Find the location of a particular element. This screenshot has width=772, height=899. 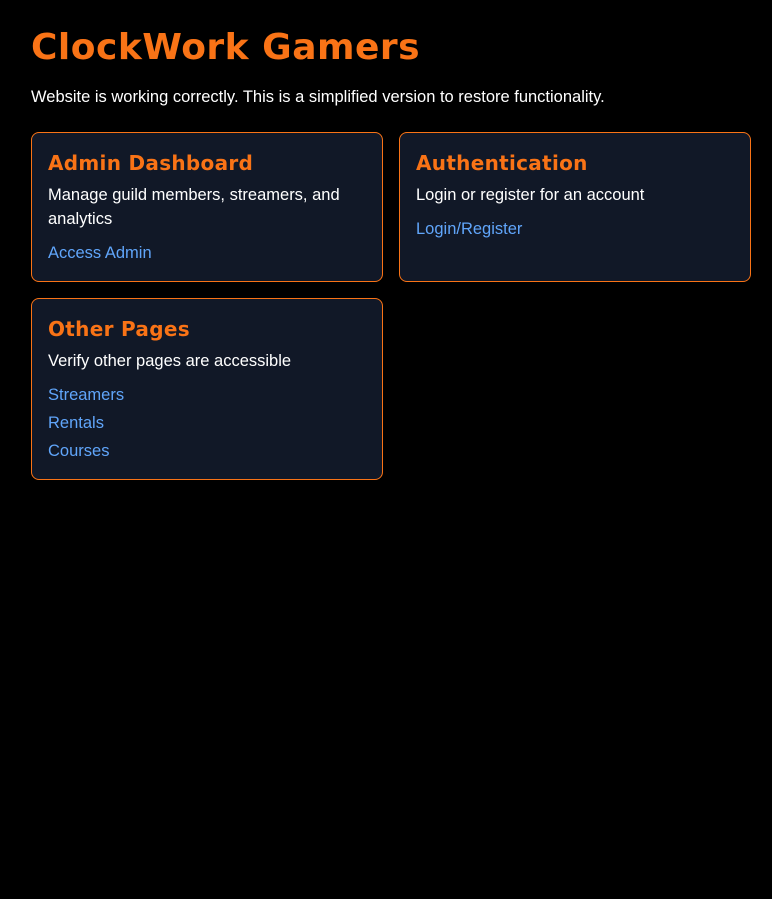

site-title: ClockWork Gamers is located at coordinates (226, 47).